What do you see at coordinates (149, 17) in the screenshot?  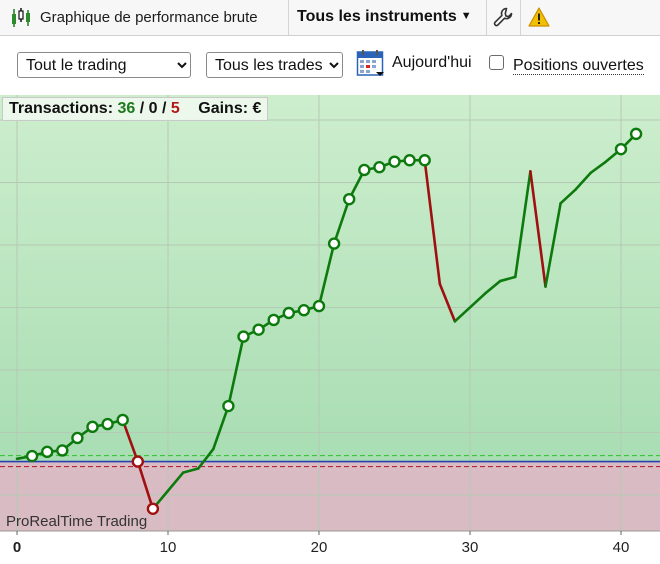 I see `window-title: Graphique de performance brute` at bounding box center [149, 17].